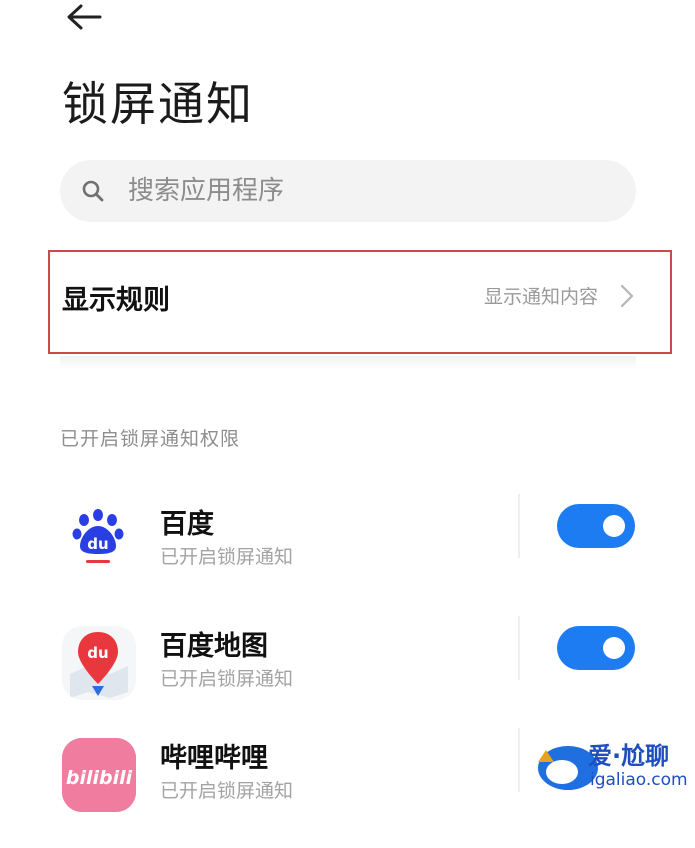 Image resolution: width=695 pixels, height=848 pixels. Describe the element at coordinates (627, 296) in the screenshot. I see `chevron-right-icon` at that location.